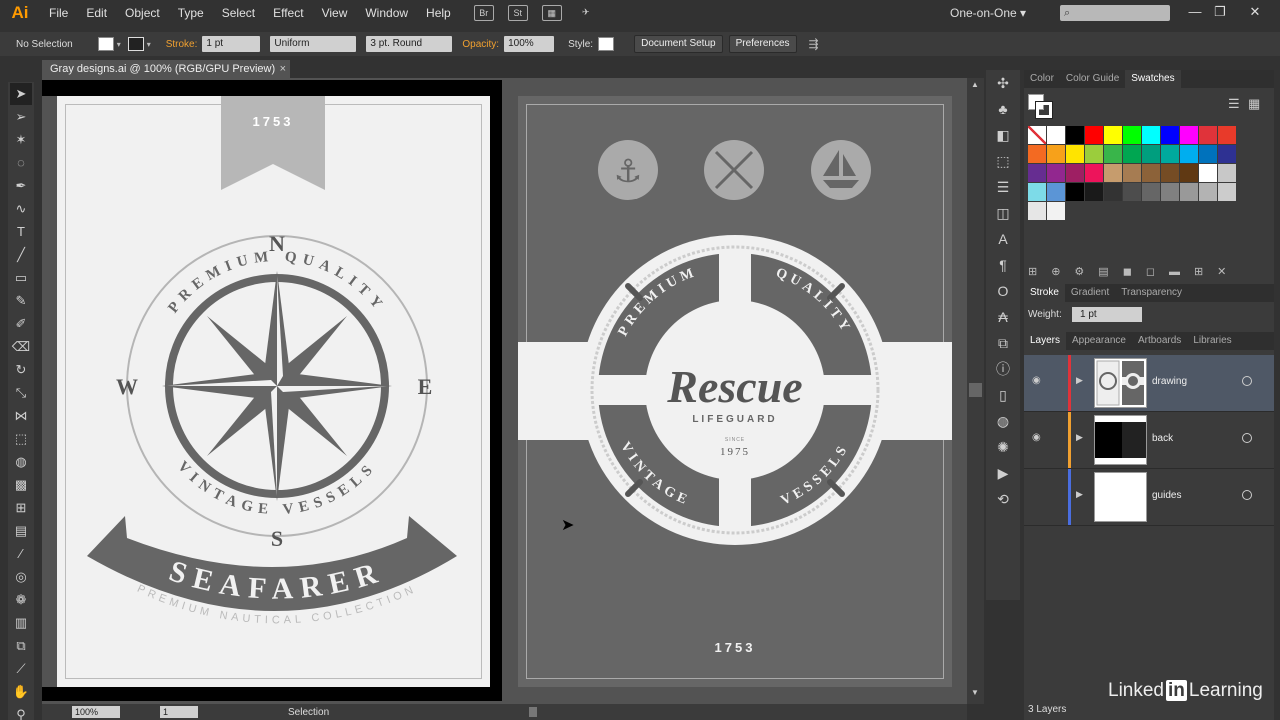  Describe the element at coordinates (1195, 12) in the screenshot. I see `minimize-icon: —` at that location.